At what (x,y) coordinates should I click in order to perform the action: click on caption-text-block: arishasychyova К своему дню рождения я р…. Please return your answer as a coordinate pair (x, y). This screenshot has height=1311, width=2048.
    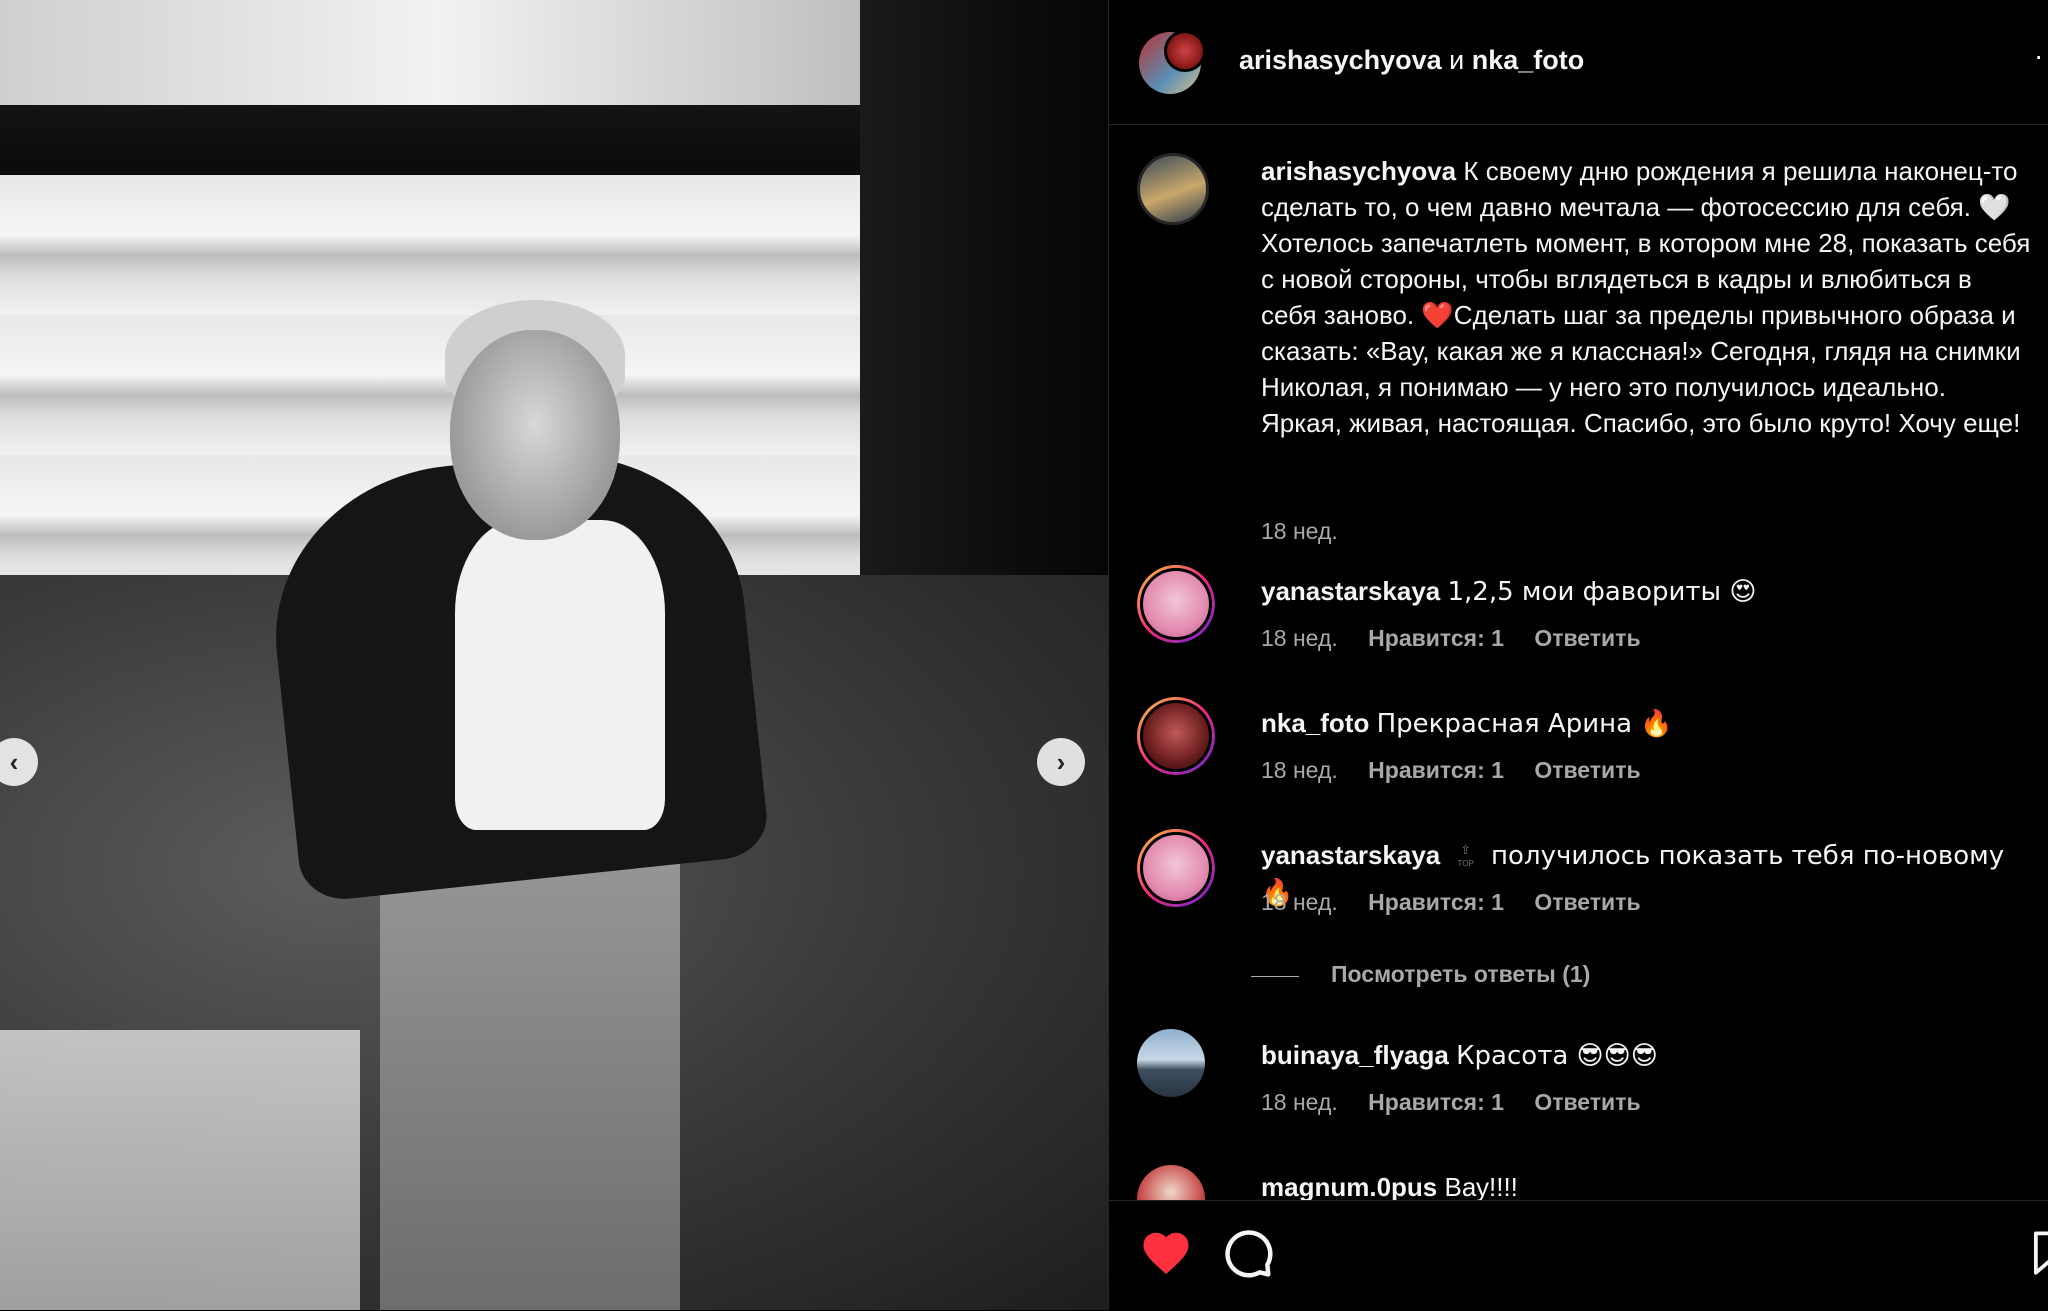
    Looking at the image, I should click on (1646, 297).